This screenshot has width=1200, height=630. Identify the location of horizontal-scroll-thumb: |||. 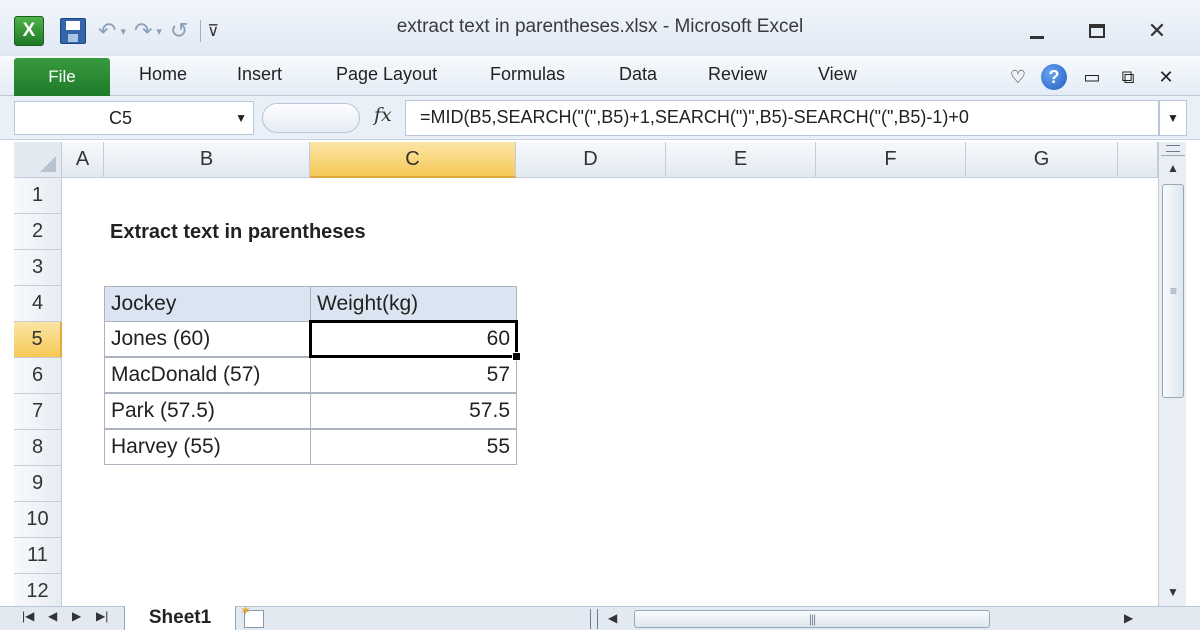
(812, 619).